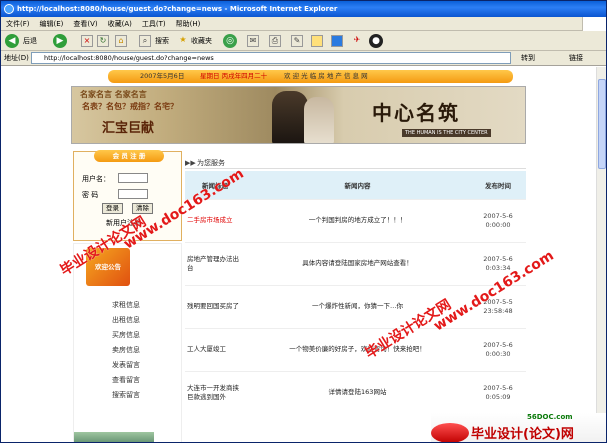  What do you see at coordinates (183, 41) in the screenshot?
I see `favorites-star-icon: ★` at bounding box center [183, 41].